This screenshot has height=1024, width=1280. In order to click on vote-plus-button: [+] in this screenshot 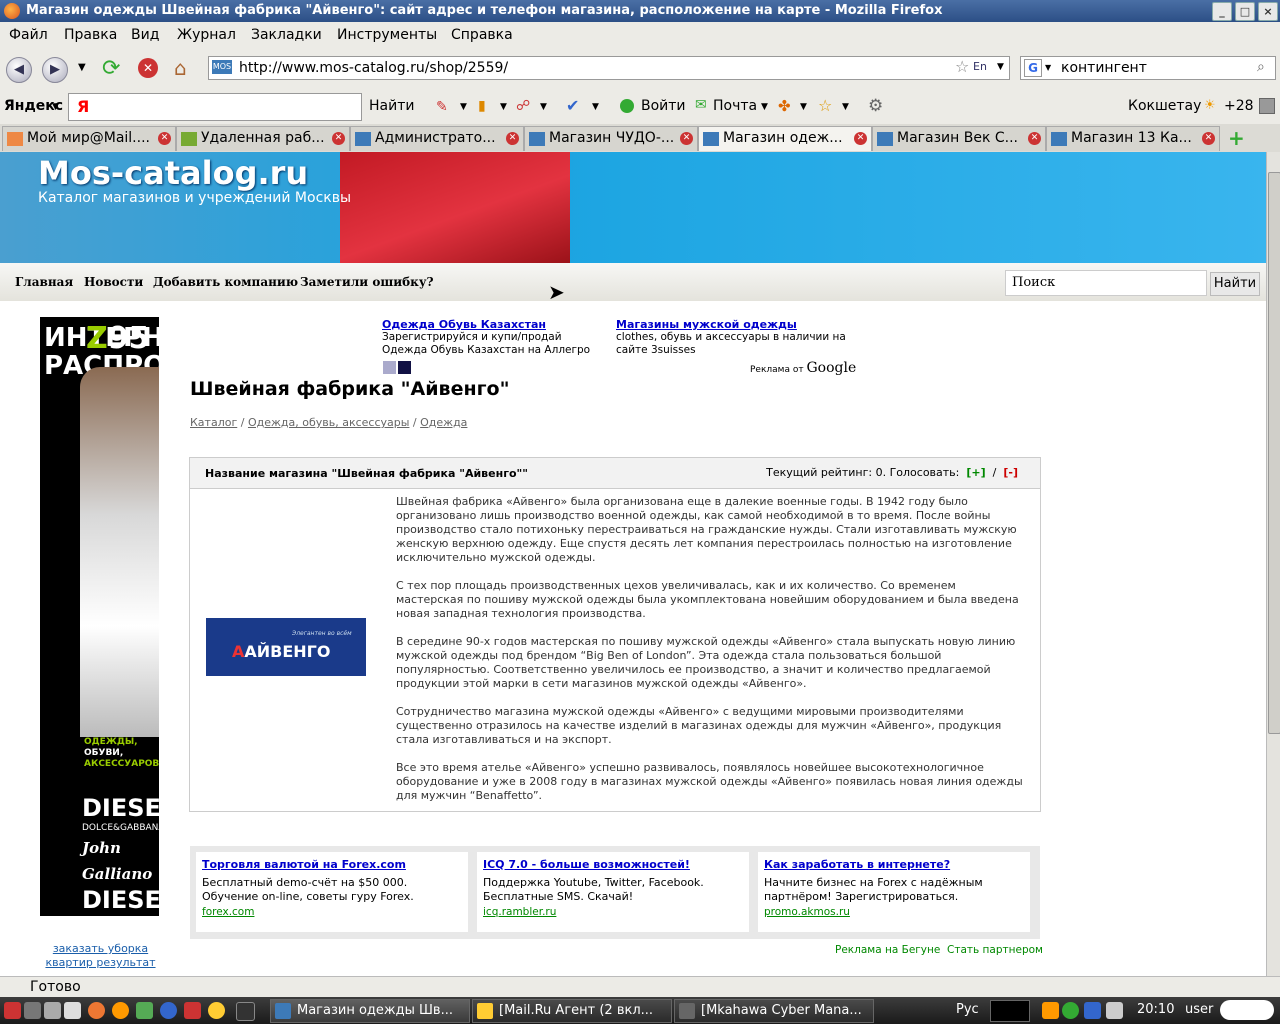, I will do `click(975, 472)`.